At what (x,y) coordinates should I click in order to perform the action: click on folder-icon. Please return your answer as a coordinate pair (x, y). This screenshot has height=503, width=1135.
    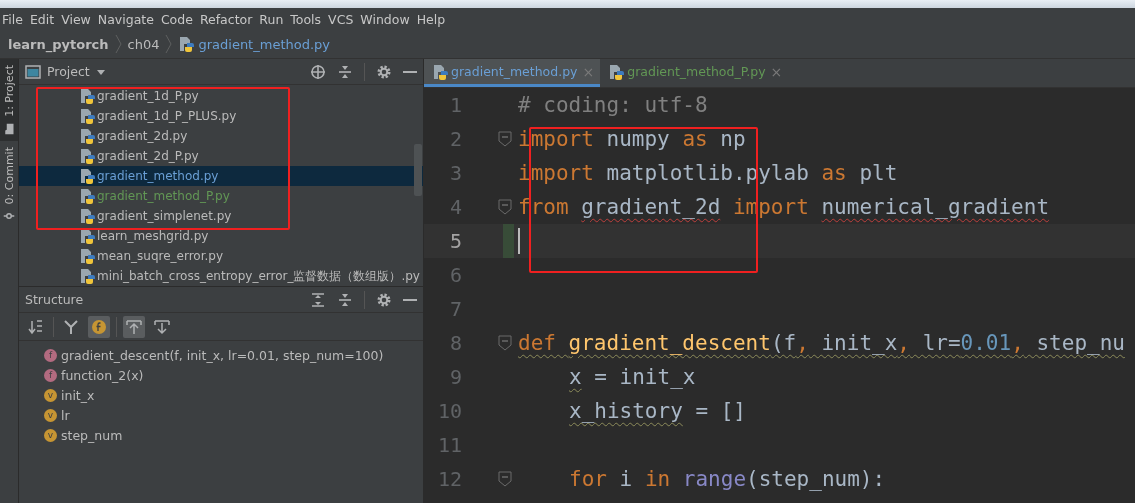
    Looking at the image, I should click on (9, 128).